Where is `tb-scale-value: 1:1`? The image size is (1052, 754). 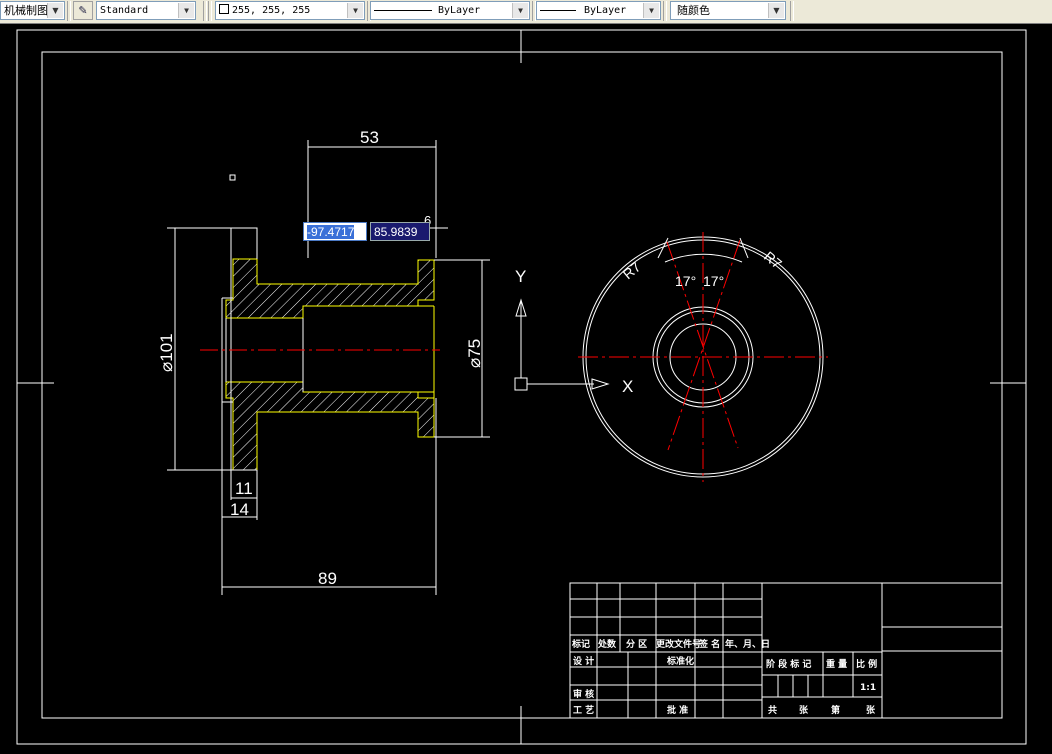 tb-scale-value: 1:1 is located at coordinates (868, 688).